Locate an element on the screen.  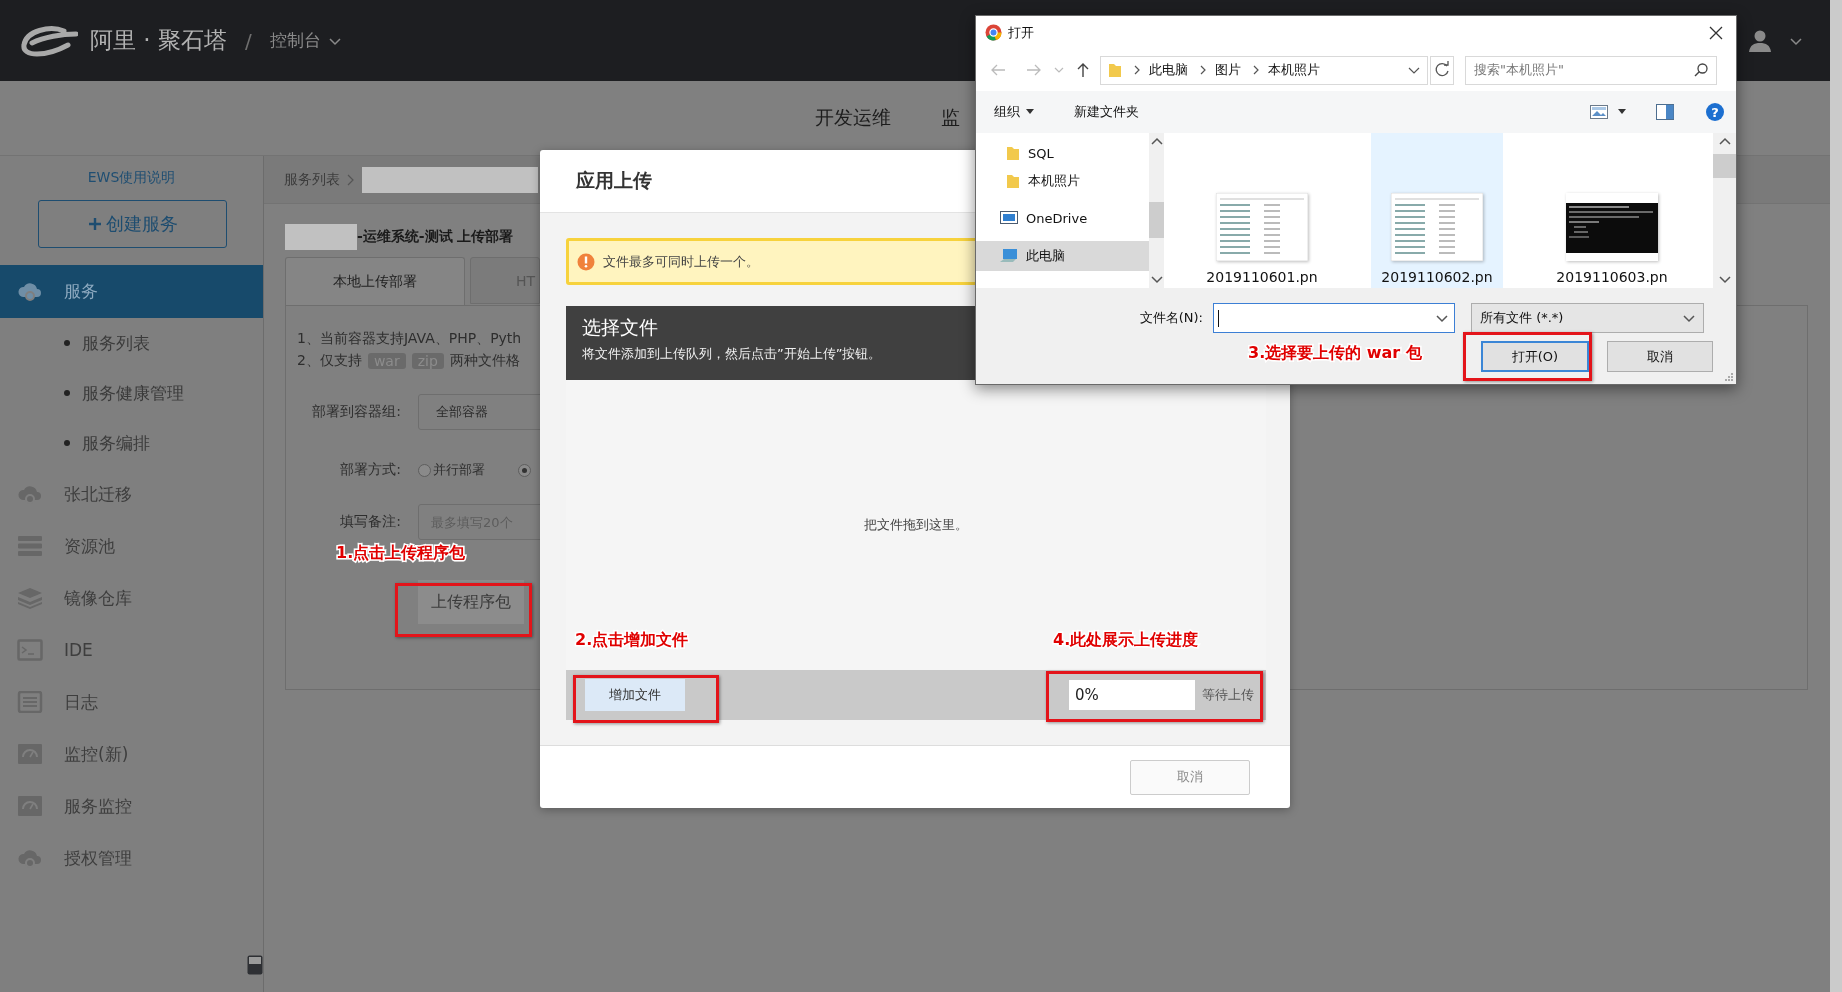
search-icon is located at coordinates (1701, 70).